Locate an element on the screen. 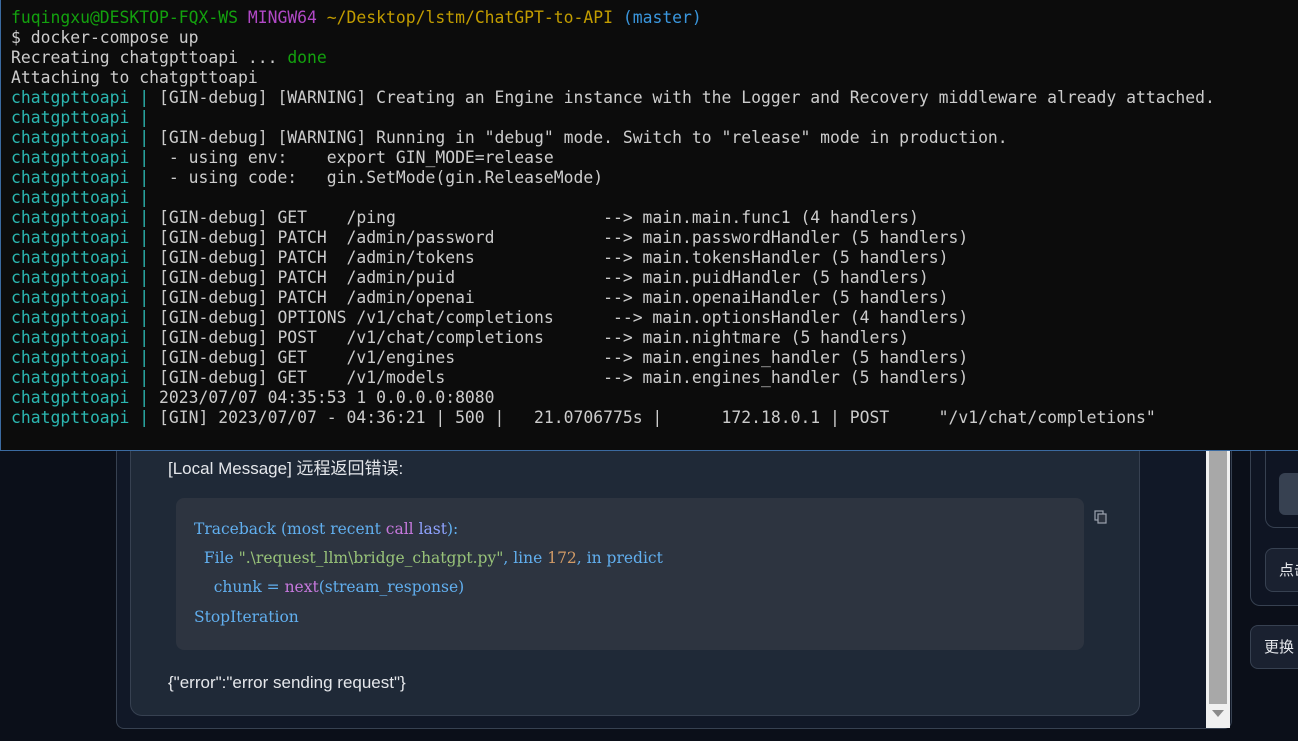 The image size is (1298, 741). code-line-4: StopIteration is located at coordinates (246, 617).